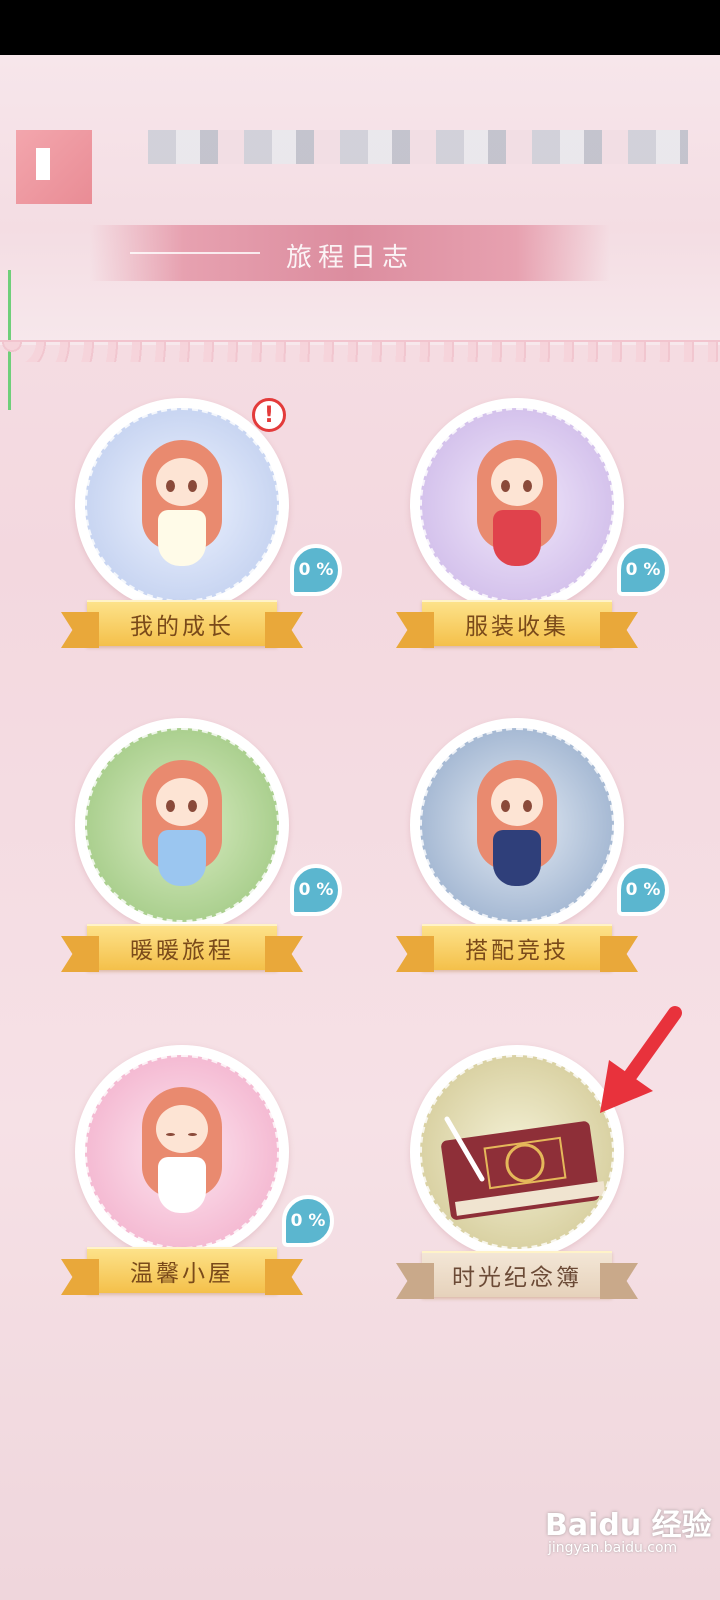  What do you see at coordinates (182, 1270) in the screenshot?
I see `card-label: 温馨小屋` at bounding box center [182, 1270].